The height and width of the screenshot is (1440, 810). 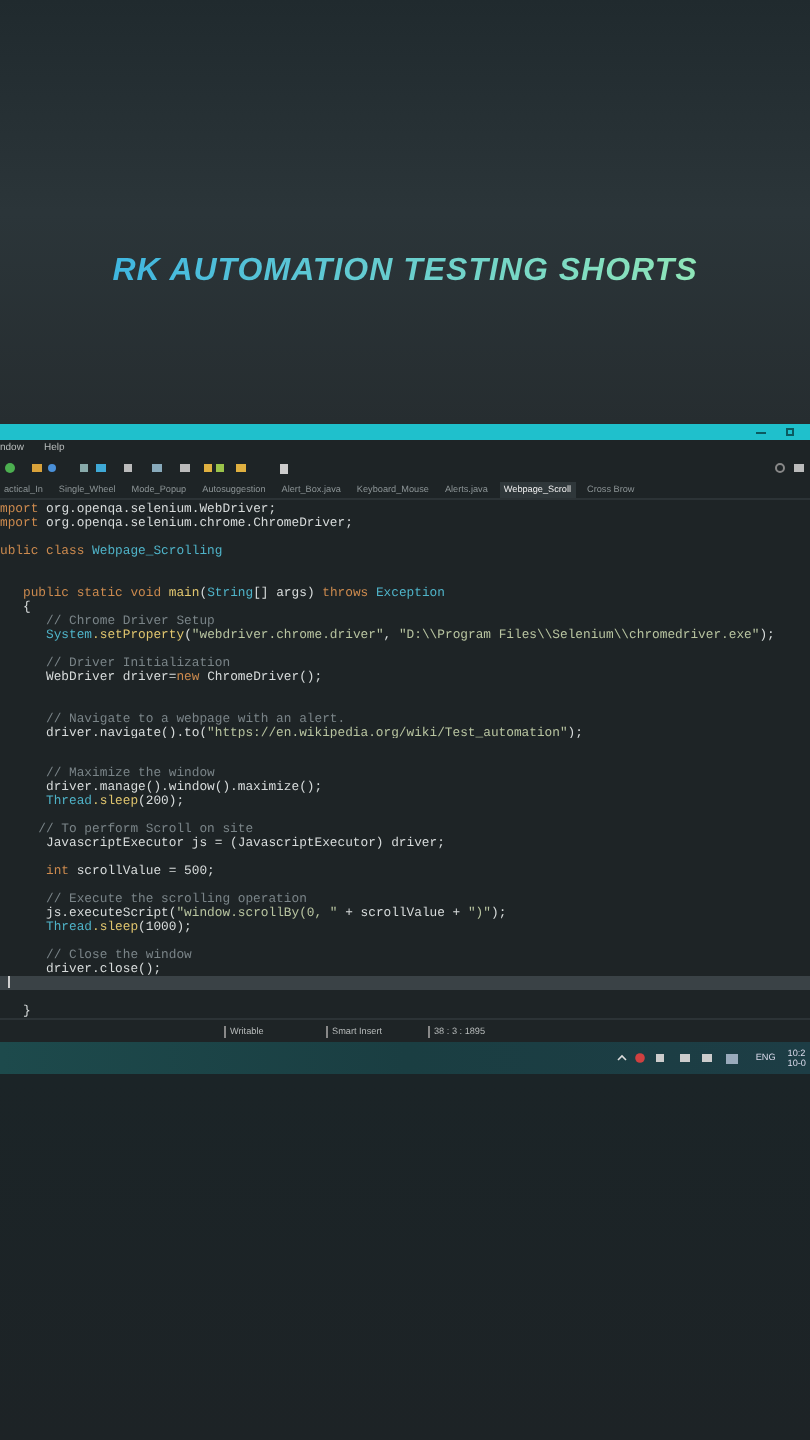 What do you see at coordinates (149, 468) in the screenshot?
I see `toolbar-icons-drawing` at bounding box center [149, 468].